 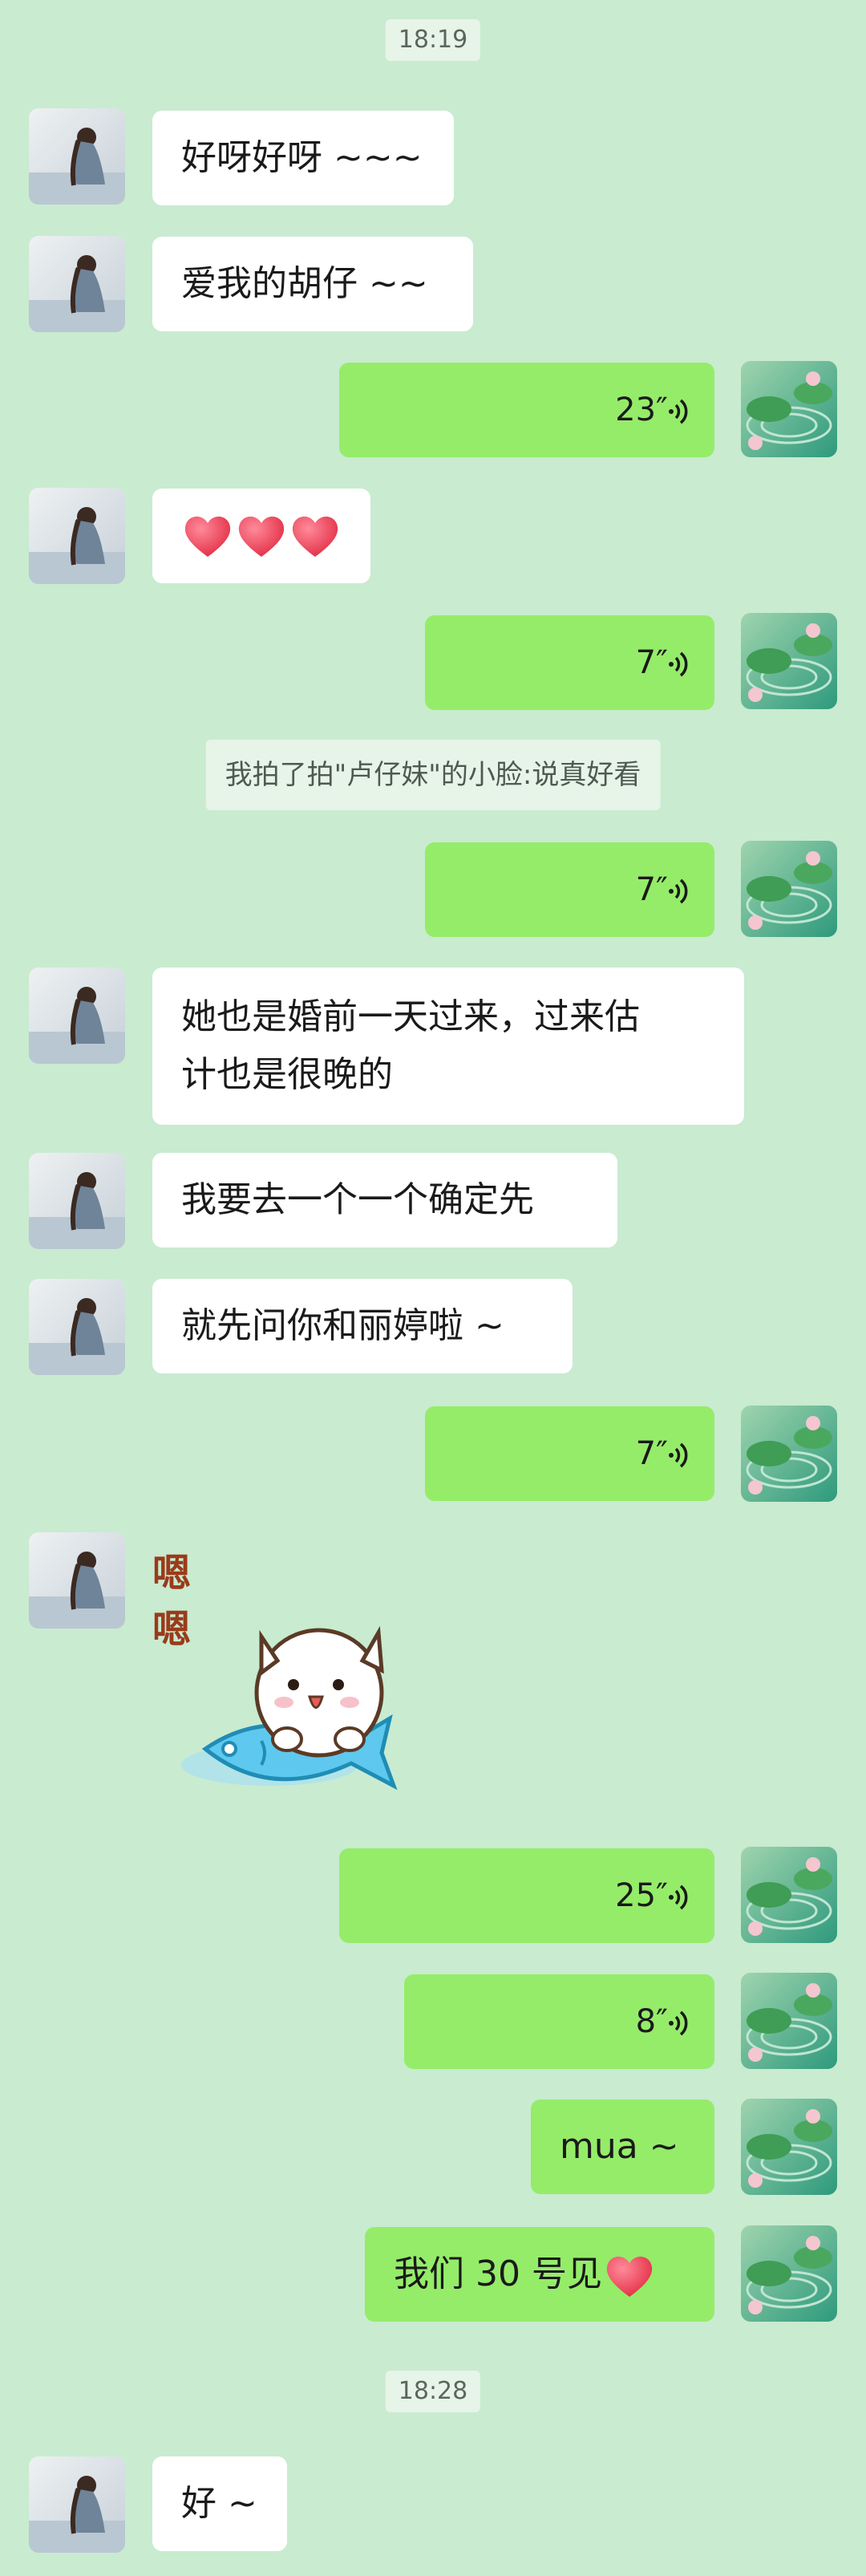 What do you see at coordinates (526, 1895) in the screenshot?
I see `voice-message: 25″` at bounding box center [526, 1895].